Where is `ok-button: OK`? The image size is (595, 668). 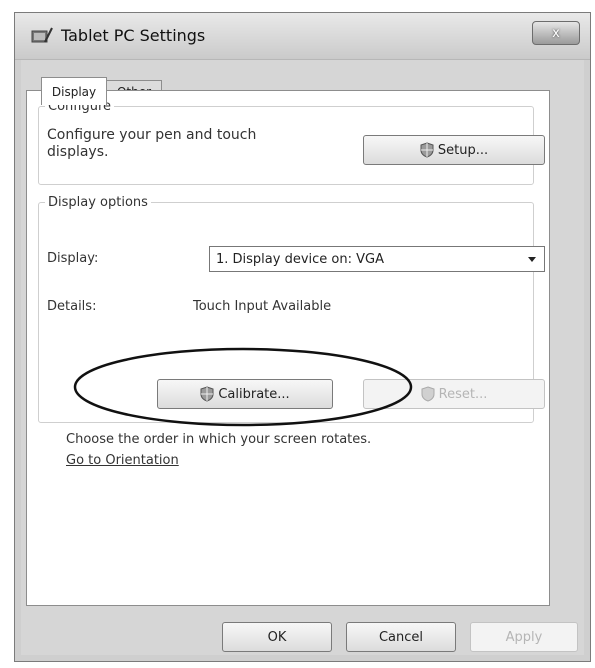 ok-button: OK is located at coordinates (277, 637).